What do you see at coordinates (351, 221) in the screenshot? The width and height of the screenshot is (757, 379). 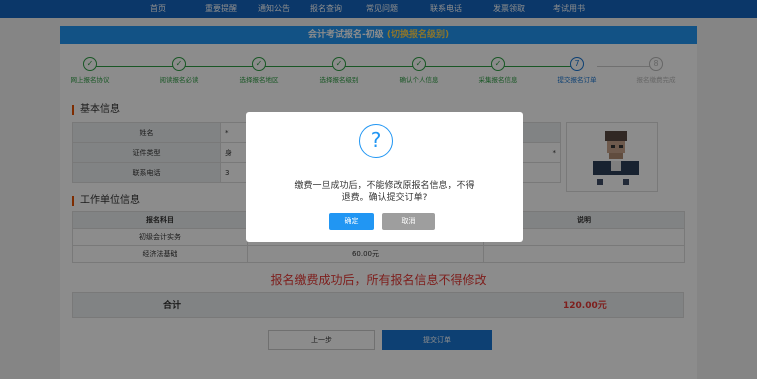 I see `confirm-ok-button: 确定` at bounding box center [351, 221].